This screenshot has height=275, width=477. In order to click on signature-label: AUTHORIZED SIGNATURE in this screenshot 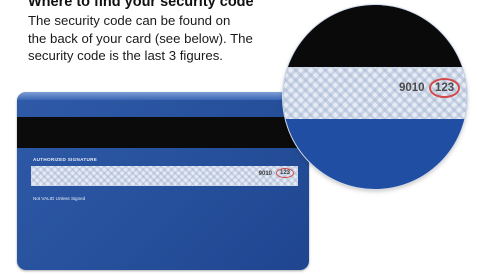, I will do `click(65, 159)`.